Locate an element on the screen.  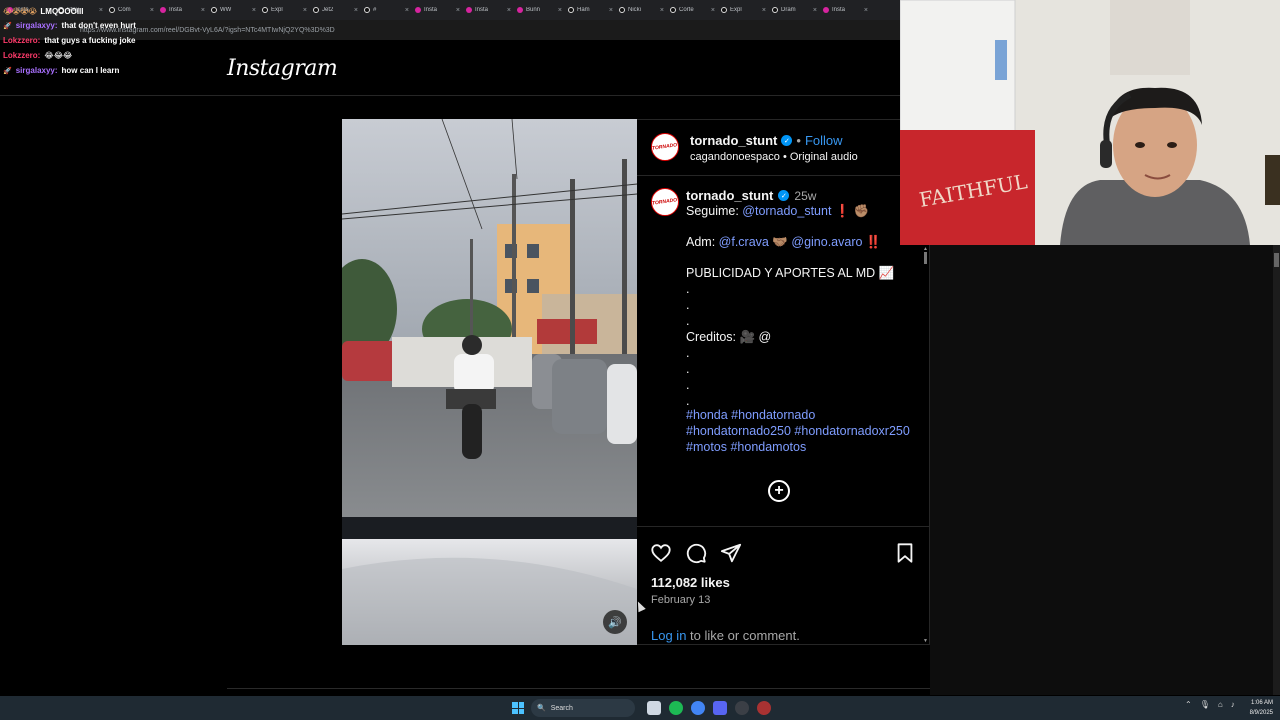
like-count: 112,082 likes is located at coordinates (690, 582).